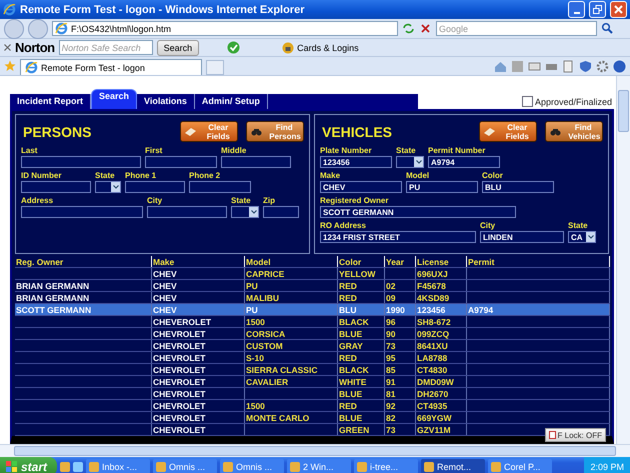 The height and width of the screenshot is (473, 630). Describe the element at coordinates (464, 162) in the screenshot. I see `input-field: A9794` at that location.